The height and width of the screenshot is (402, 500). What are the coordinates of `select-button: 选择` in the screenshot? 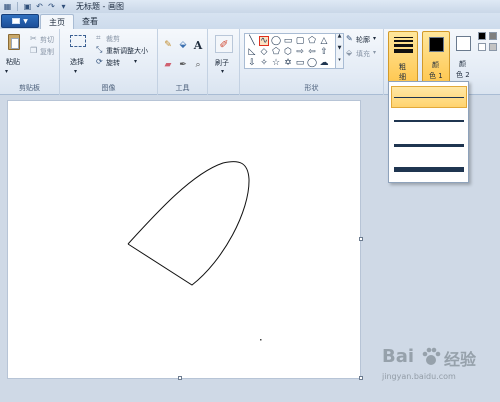 It's located at (77, 62).